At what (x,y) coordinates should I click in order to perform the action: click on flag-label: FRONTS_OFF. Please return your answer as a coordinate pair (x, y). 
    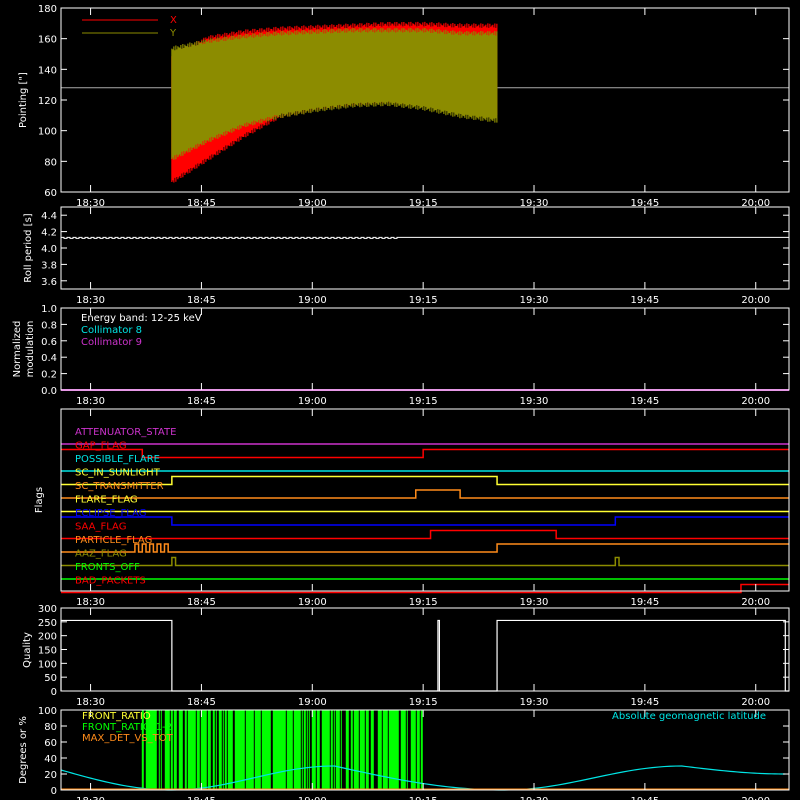
    Looking at the image, I should click on (107, 567).